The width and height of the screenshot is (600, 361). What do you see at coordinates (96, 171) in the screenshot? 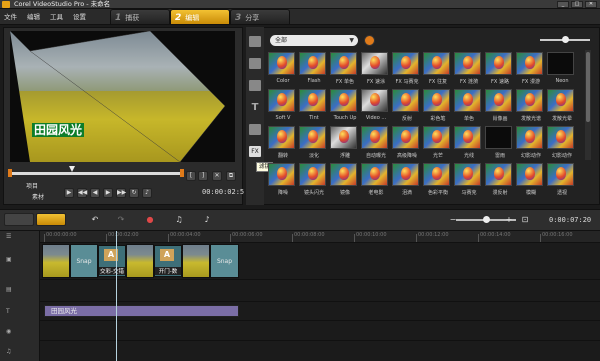
I see `scrubber` at bounding box center [96, 171].